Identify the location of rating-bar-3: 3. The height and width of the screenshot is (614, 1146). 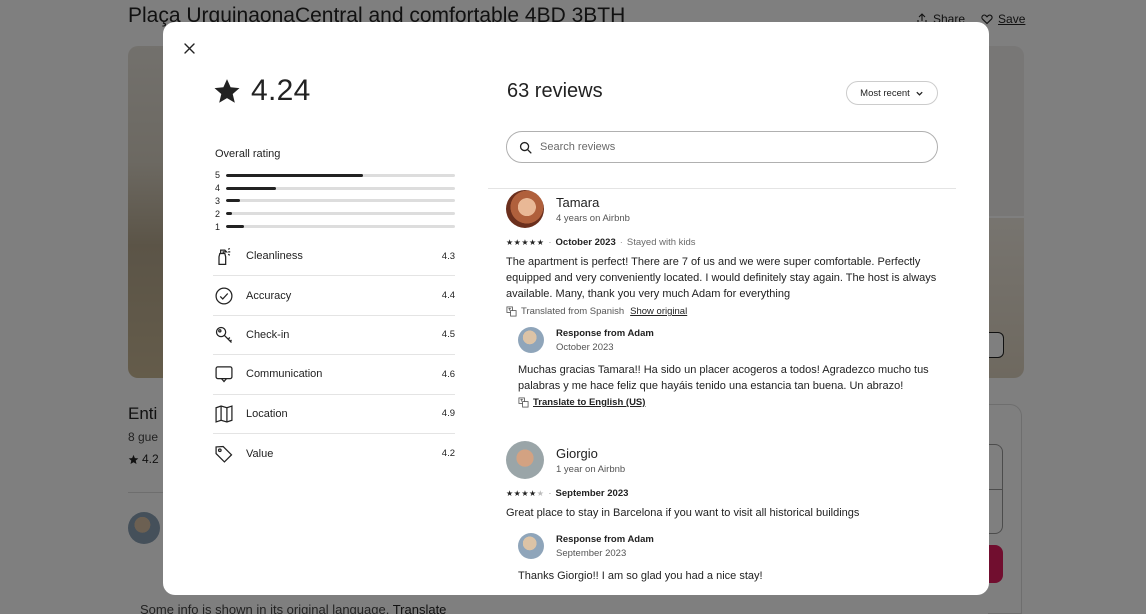
(335, 201).